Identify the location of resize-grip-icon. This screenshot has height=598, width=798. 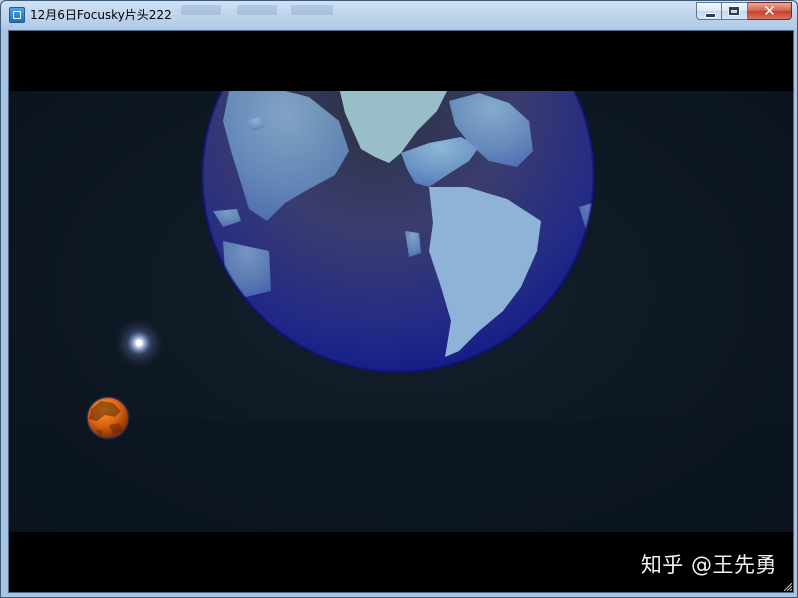
(788, 587).